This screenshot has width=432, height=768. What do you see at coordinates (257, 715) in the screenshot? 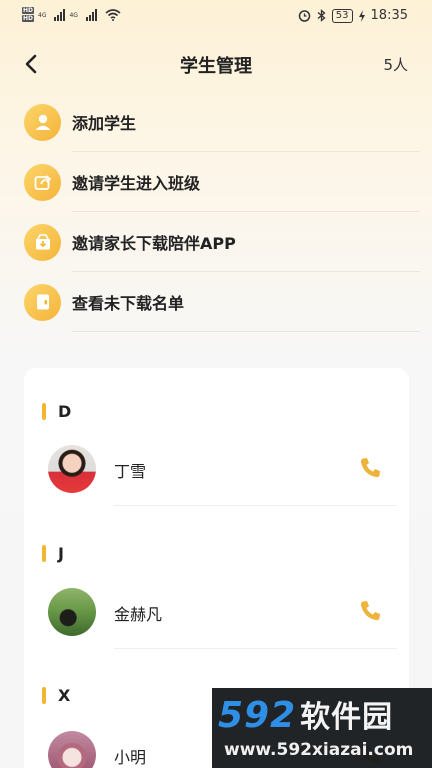
I see `watermark-brand-num: 592` at bounding box center [257, 715].